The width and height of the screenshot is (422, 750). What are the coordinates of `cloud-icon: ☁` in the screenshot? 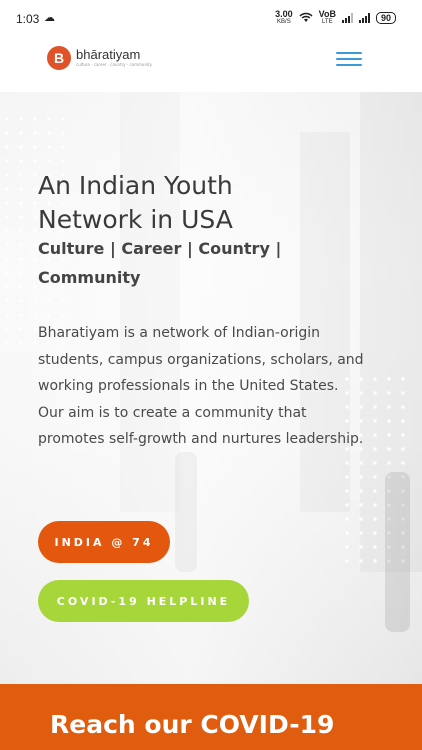 It's located at (49, 18).